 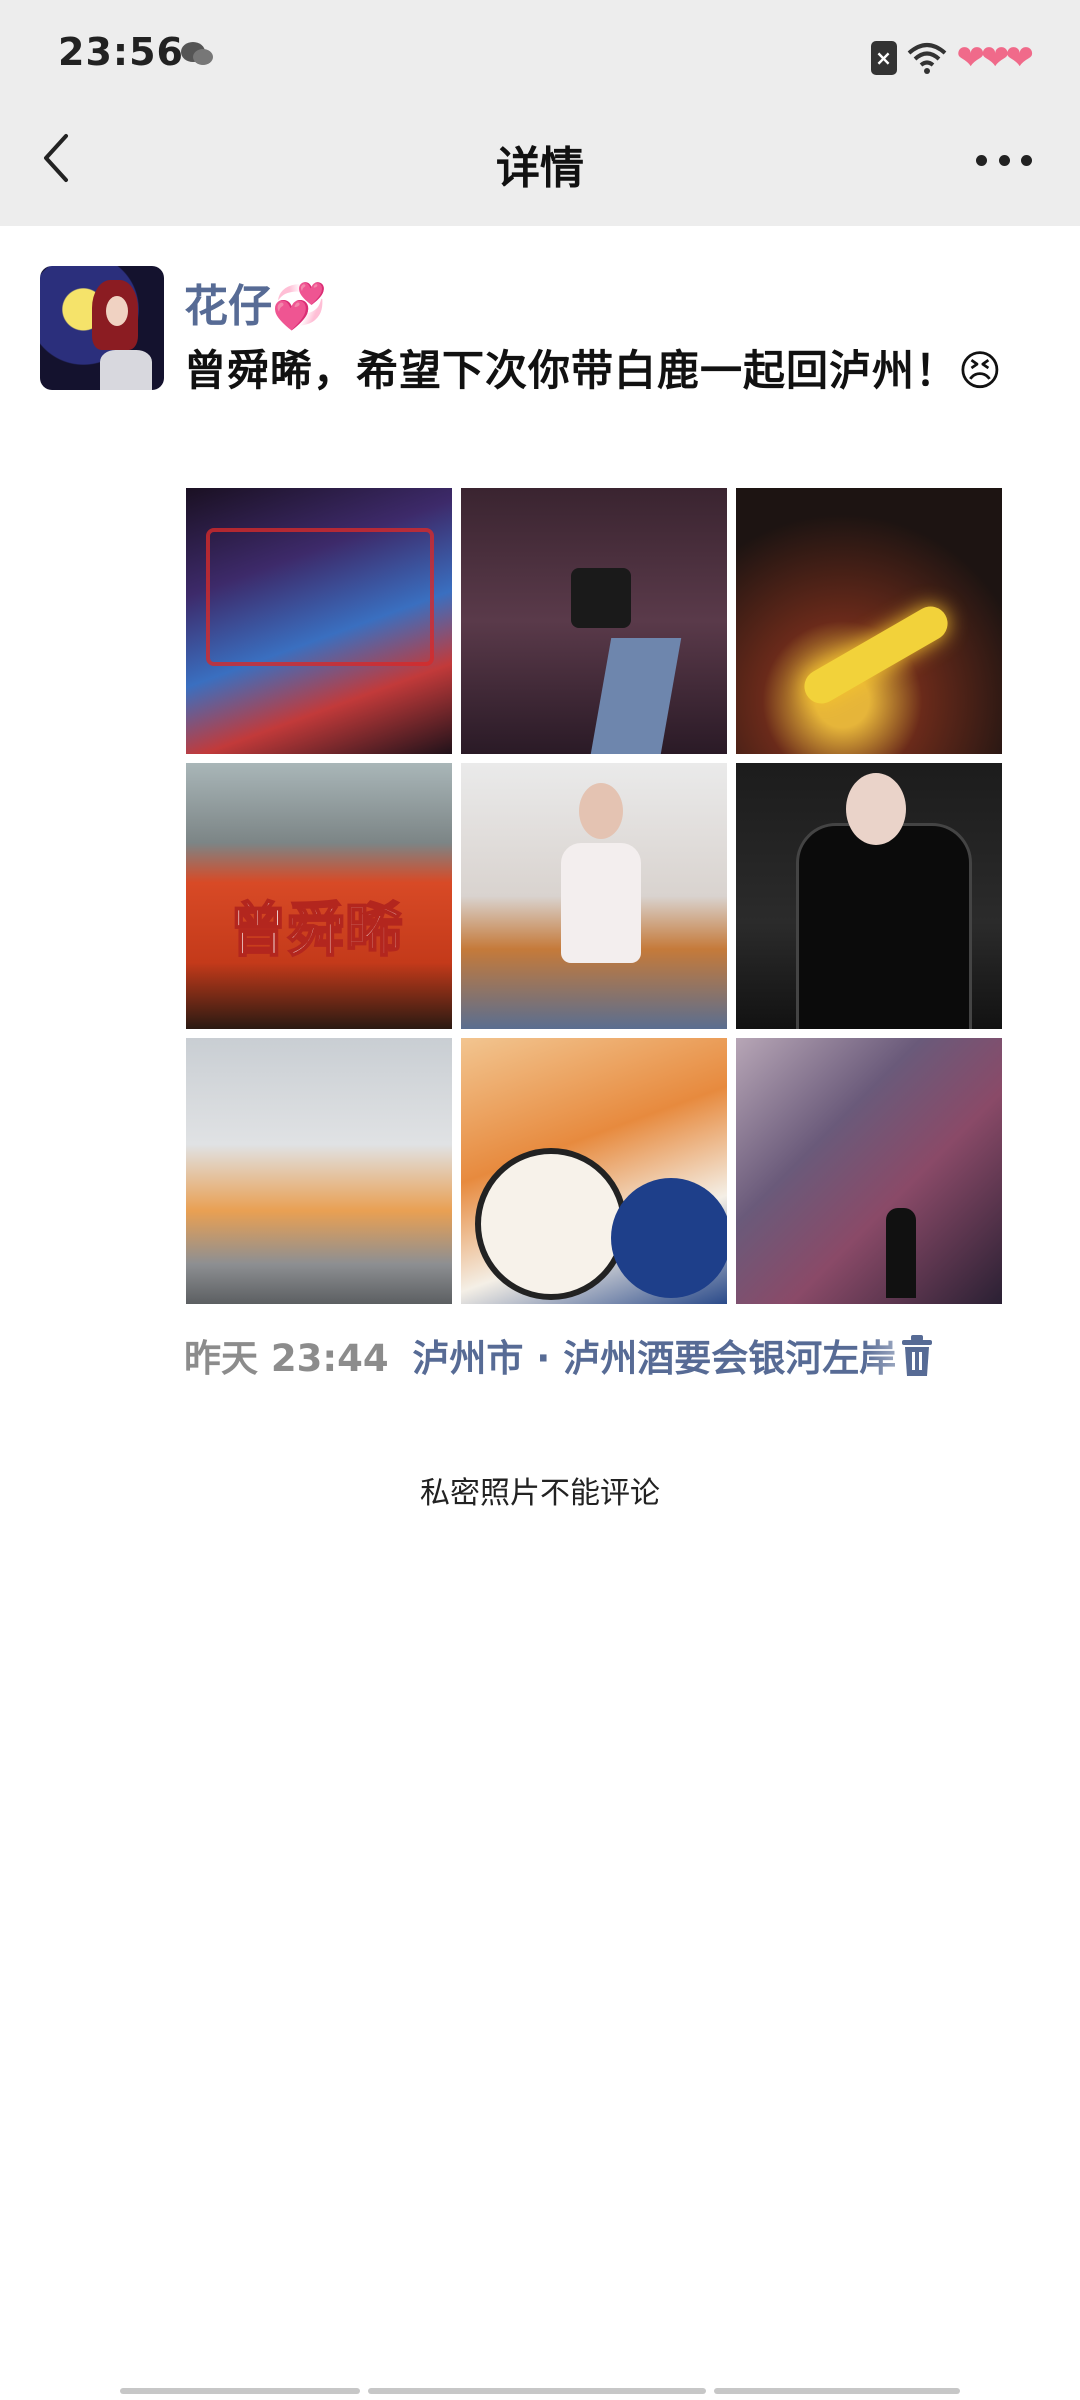 I want to click on banner-text: 曾舜晞, so click(x=316, y=930).